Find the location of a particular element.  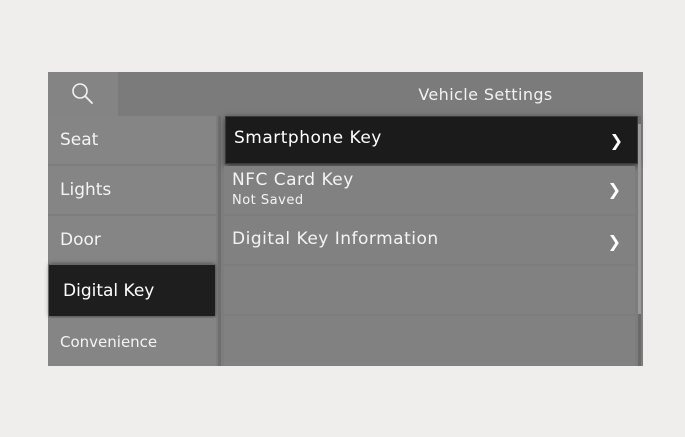

list-item-label: Smartphone Key is located at coordinates (308, 138).